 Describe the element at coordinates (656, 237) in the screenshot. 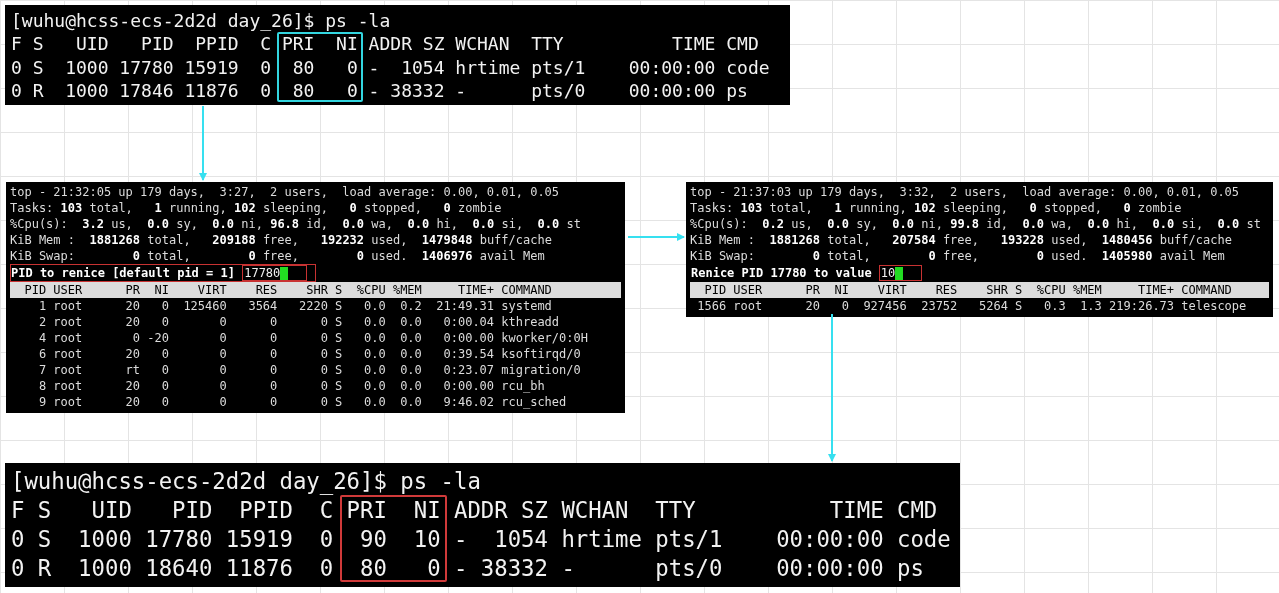

I see `connector-arrow` at that location.